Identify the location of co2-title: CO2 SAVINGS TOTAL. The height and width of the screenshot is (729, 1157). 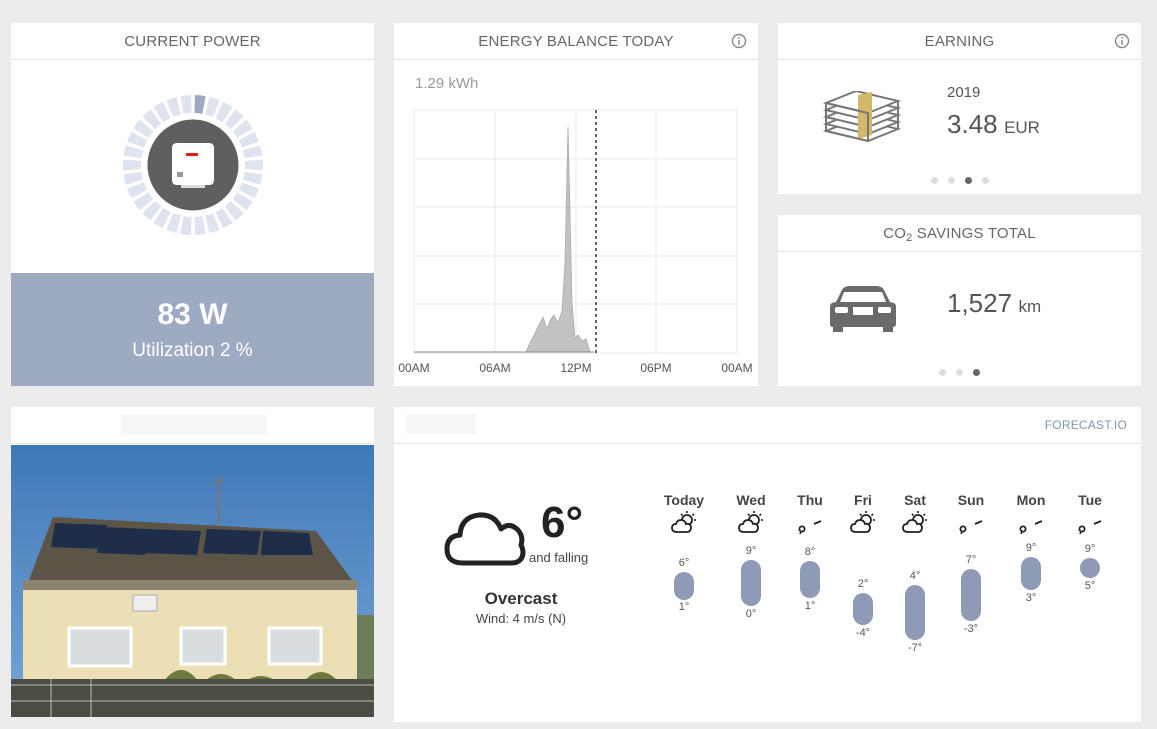
(959, 233).